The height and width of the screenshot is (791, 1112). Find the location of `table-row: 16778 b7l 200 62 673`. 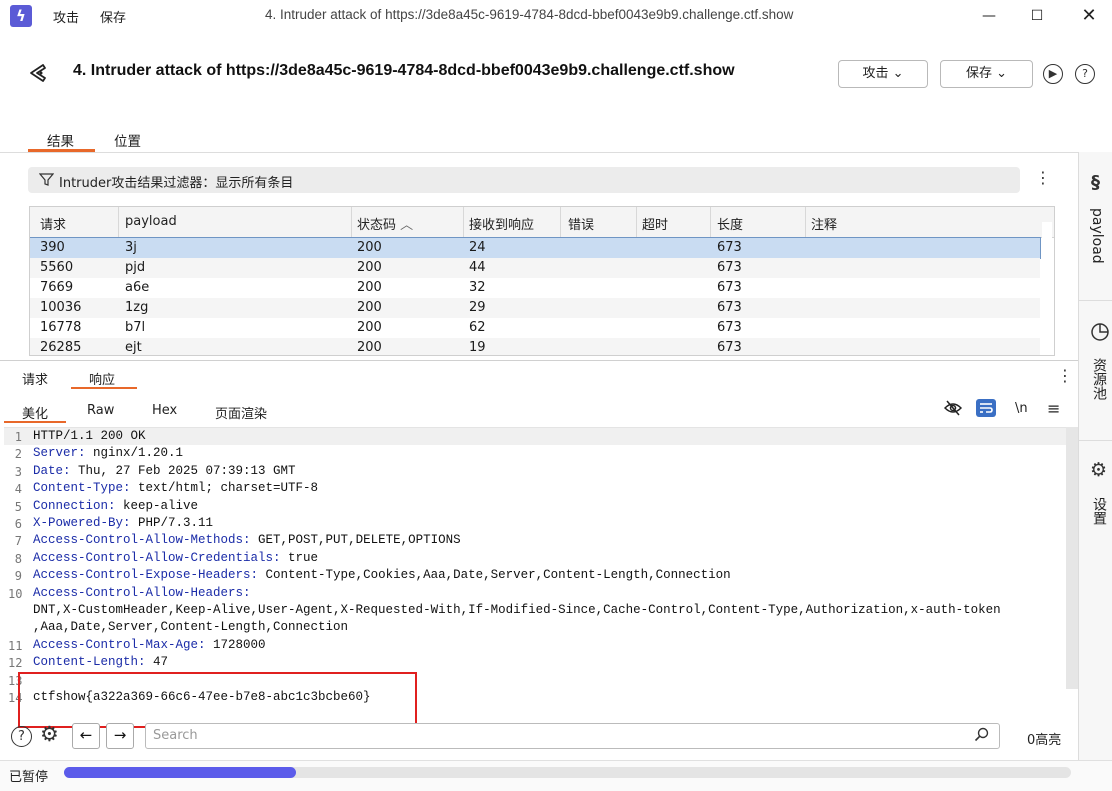

table-row: 16778 b7l 200 62 673 is located at coordinates (535, 328).